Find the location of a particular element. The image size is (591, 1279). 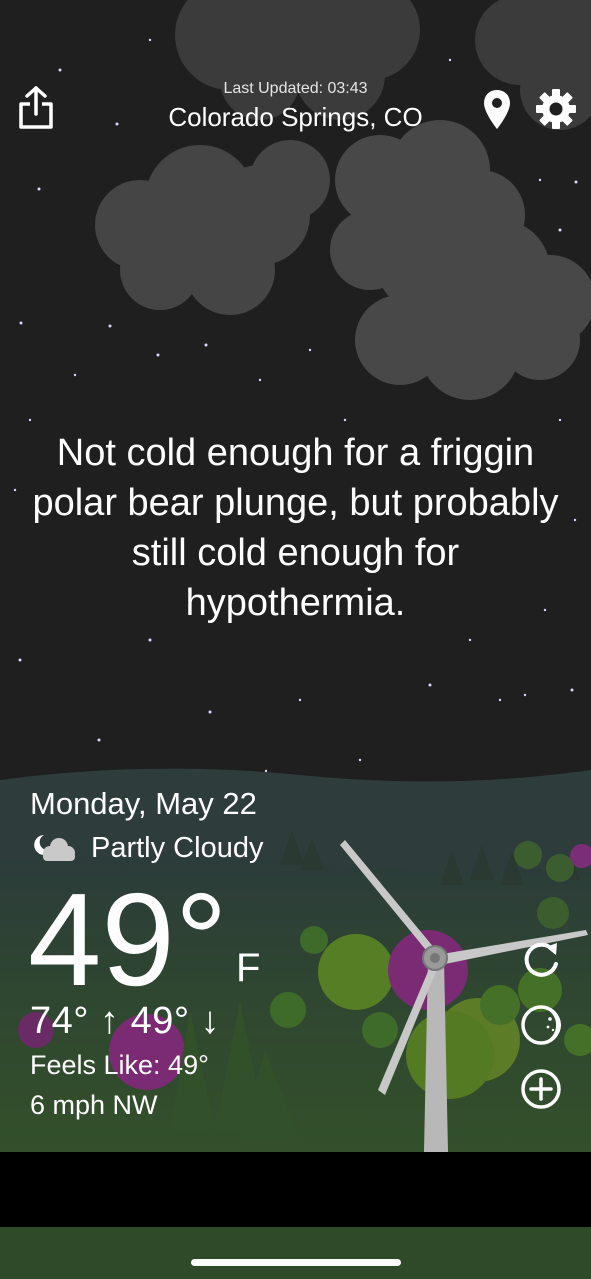

high-low-temperature: 74° ↑ 49° ↓ is located at coordinates (125, 1021).